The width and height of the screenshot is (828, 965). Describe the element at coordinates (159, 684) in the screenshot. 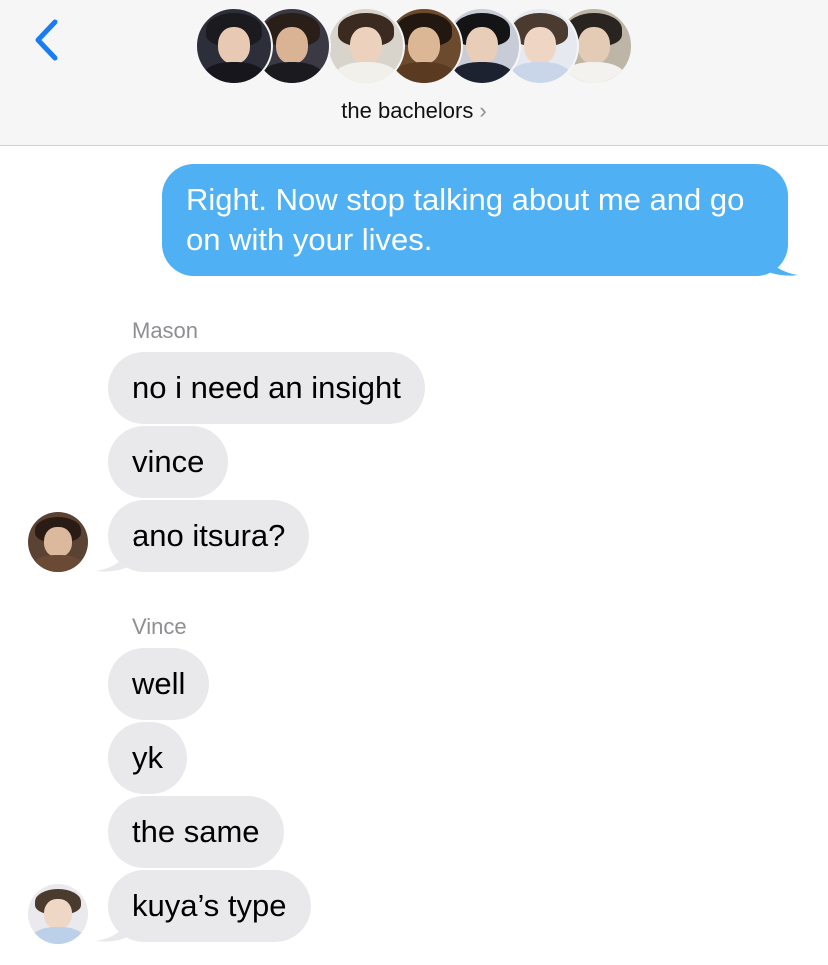

I see `received-message-bubble: well` at that location.